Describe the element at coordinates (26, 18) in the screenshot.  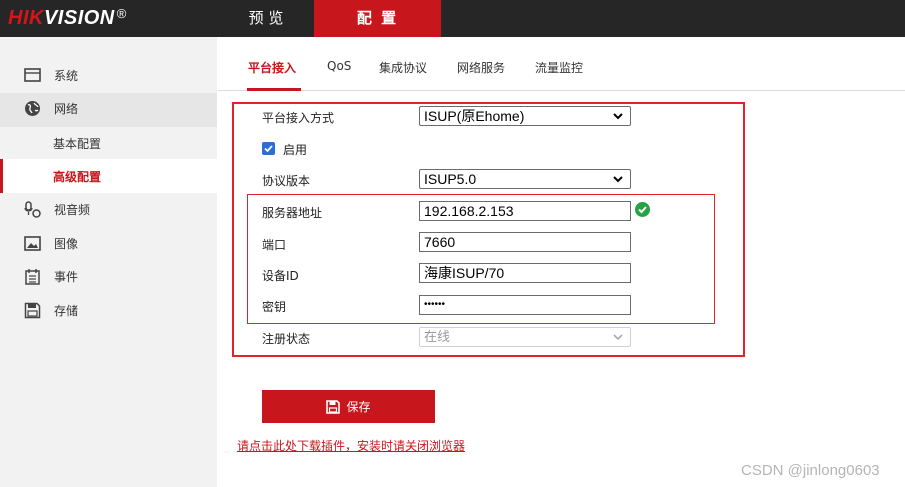
I see `logo-hik: HIK` at that location.